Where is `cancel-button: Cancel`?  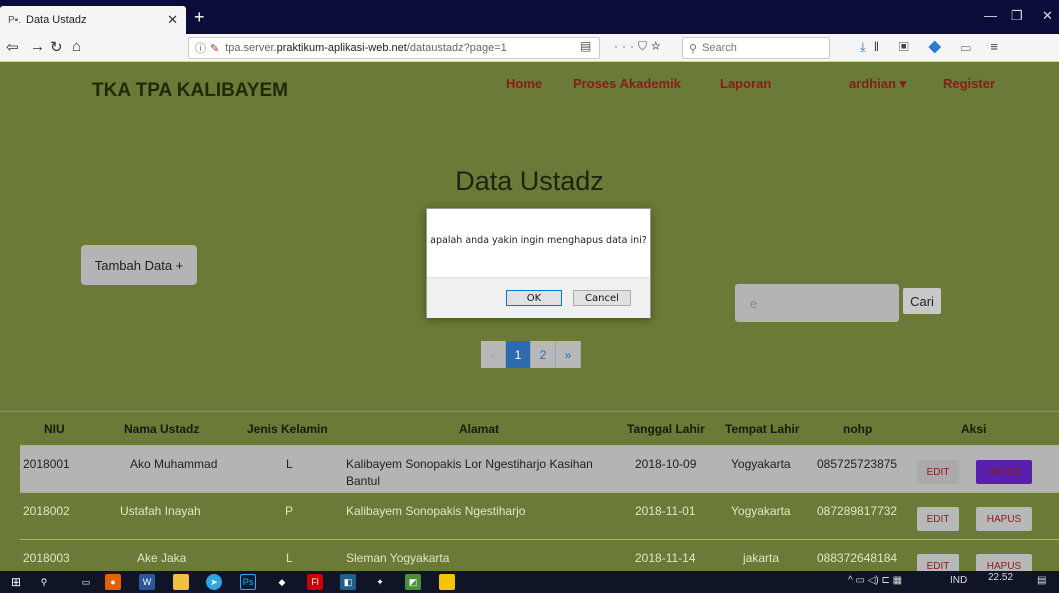
cancel-button: Cancel is located at coordinates (602, 298).